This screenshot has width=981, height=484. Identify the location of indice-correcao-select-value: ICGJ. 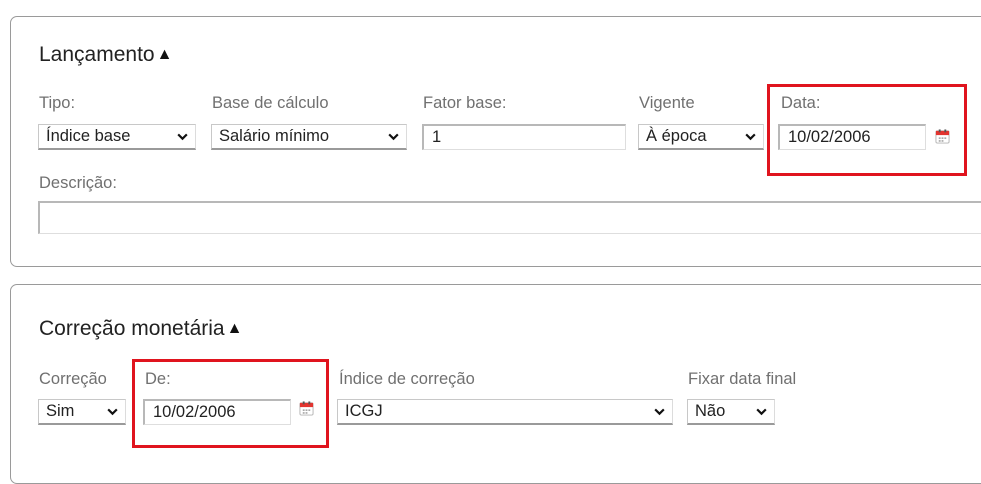
(364, 411).